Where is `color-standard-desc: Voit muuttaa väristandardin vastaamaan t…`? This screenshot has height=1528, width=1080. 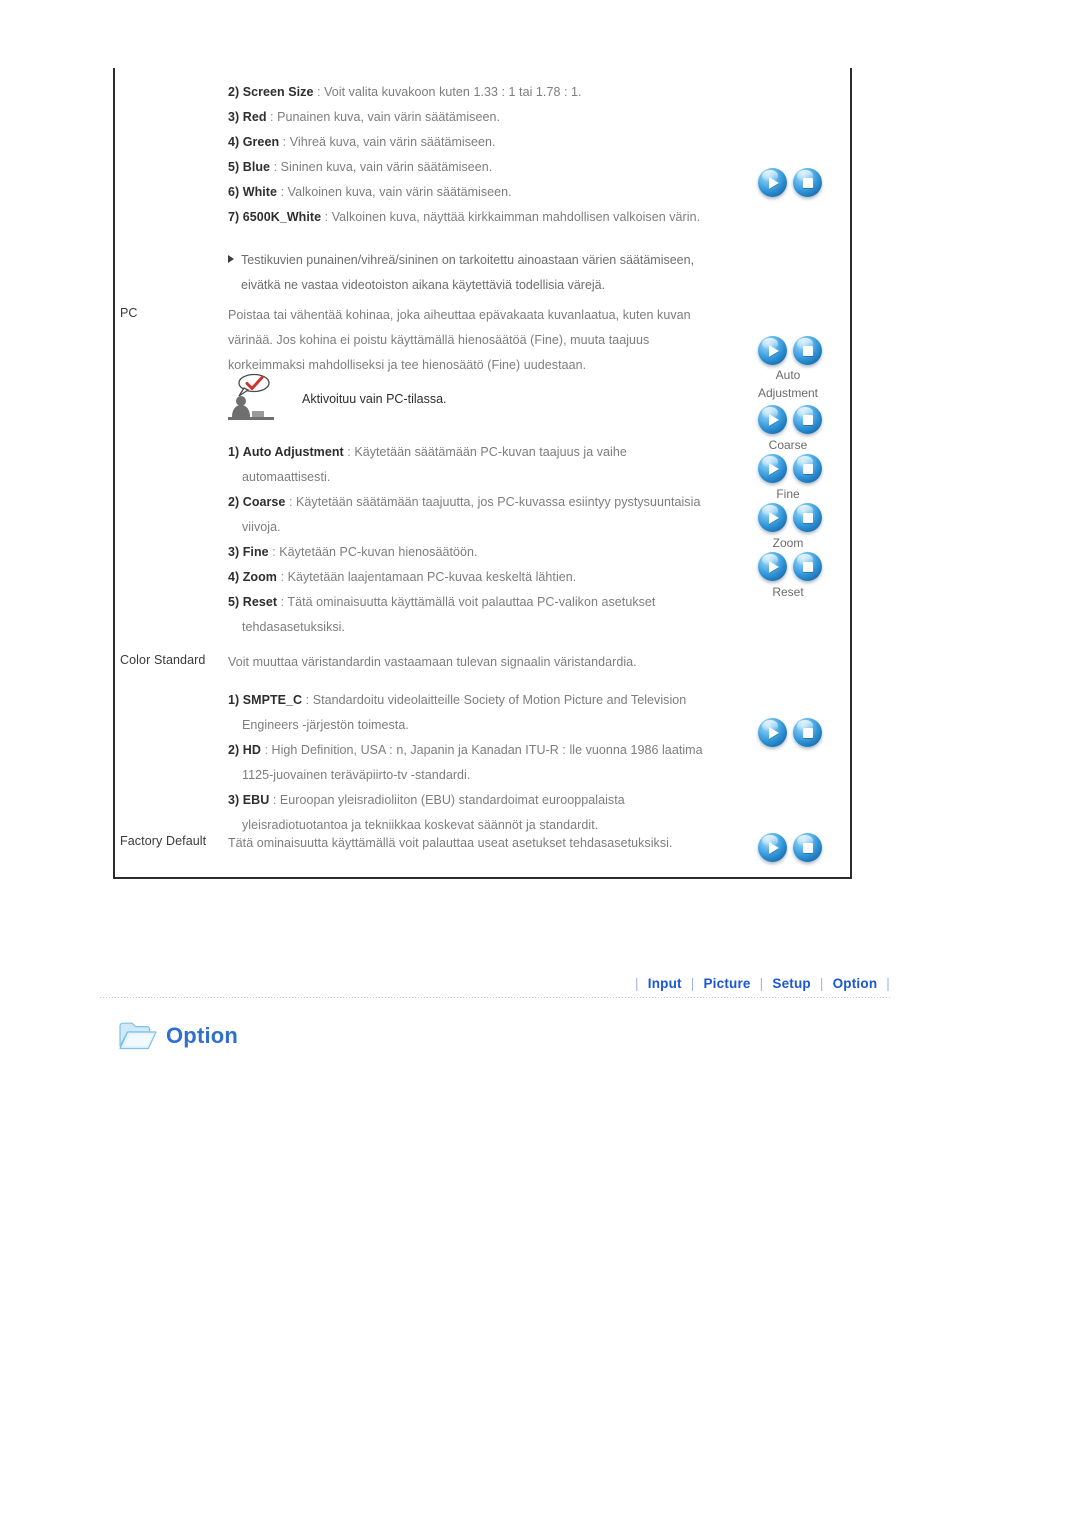 color-standard-desc: Voit muuttaa väristandardin vastaamaan t… is located at coordinates (432, 662).